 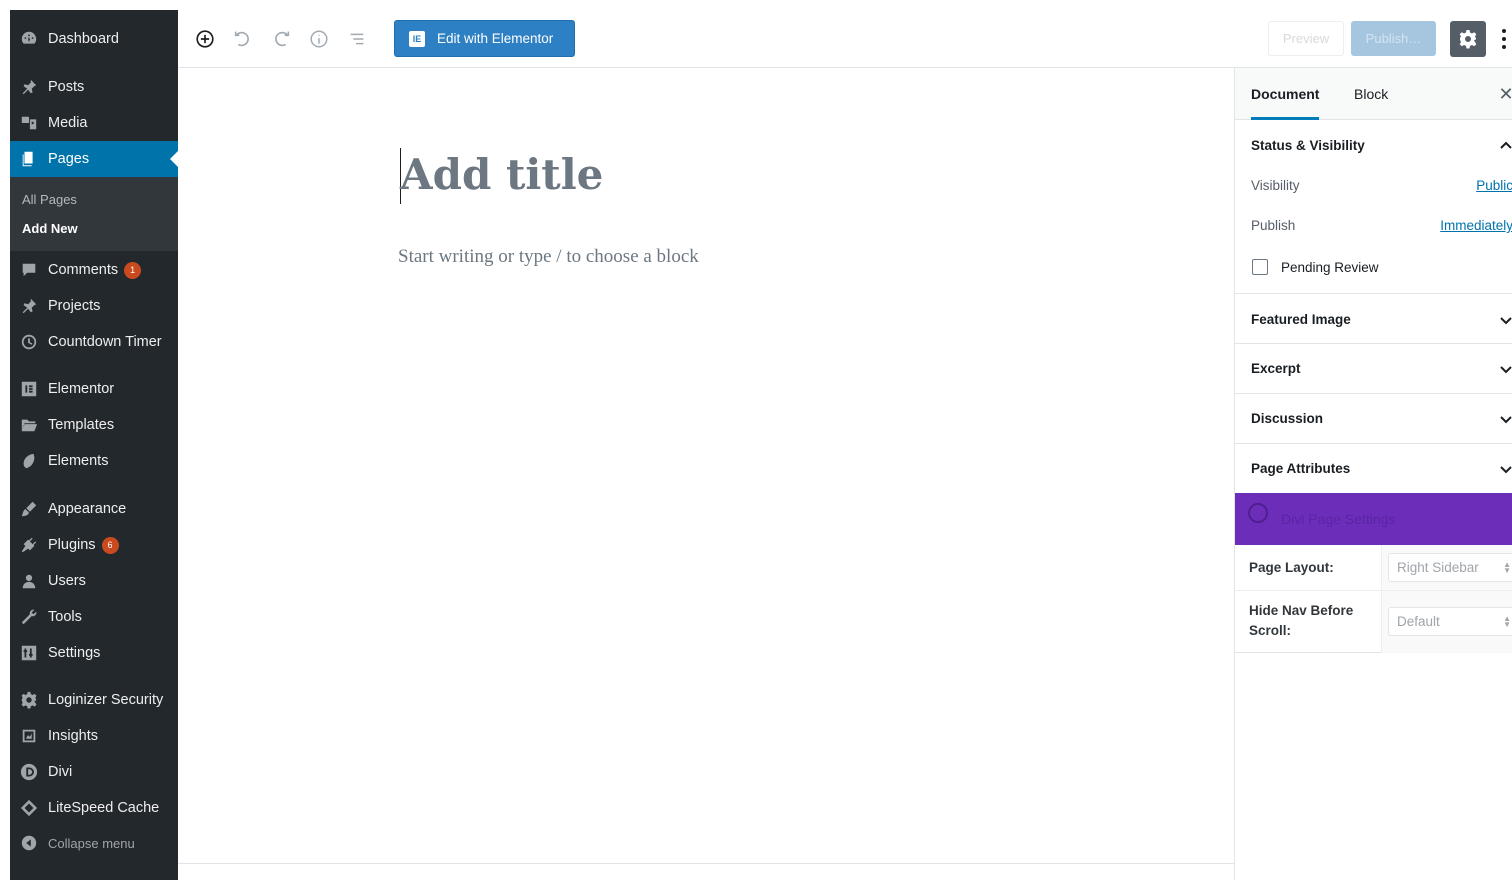 I want to click on gear-icon, so click(x=1468, y=39).